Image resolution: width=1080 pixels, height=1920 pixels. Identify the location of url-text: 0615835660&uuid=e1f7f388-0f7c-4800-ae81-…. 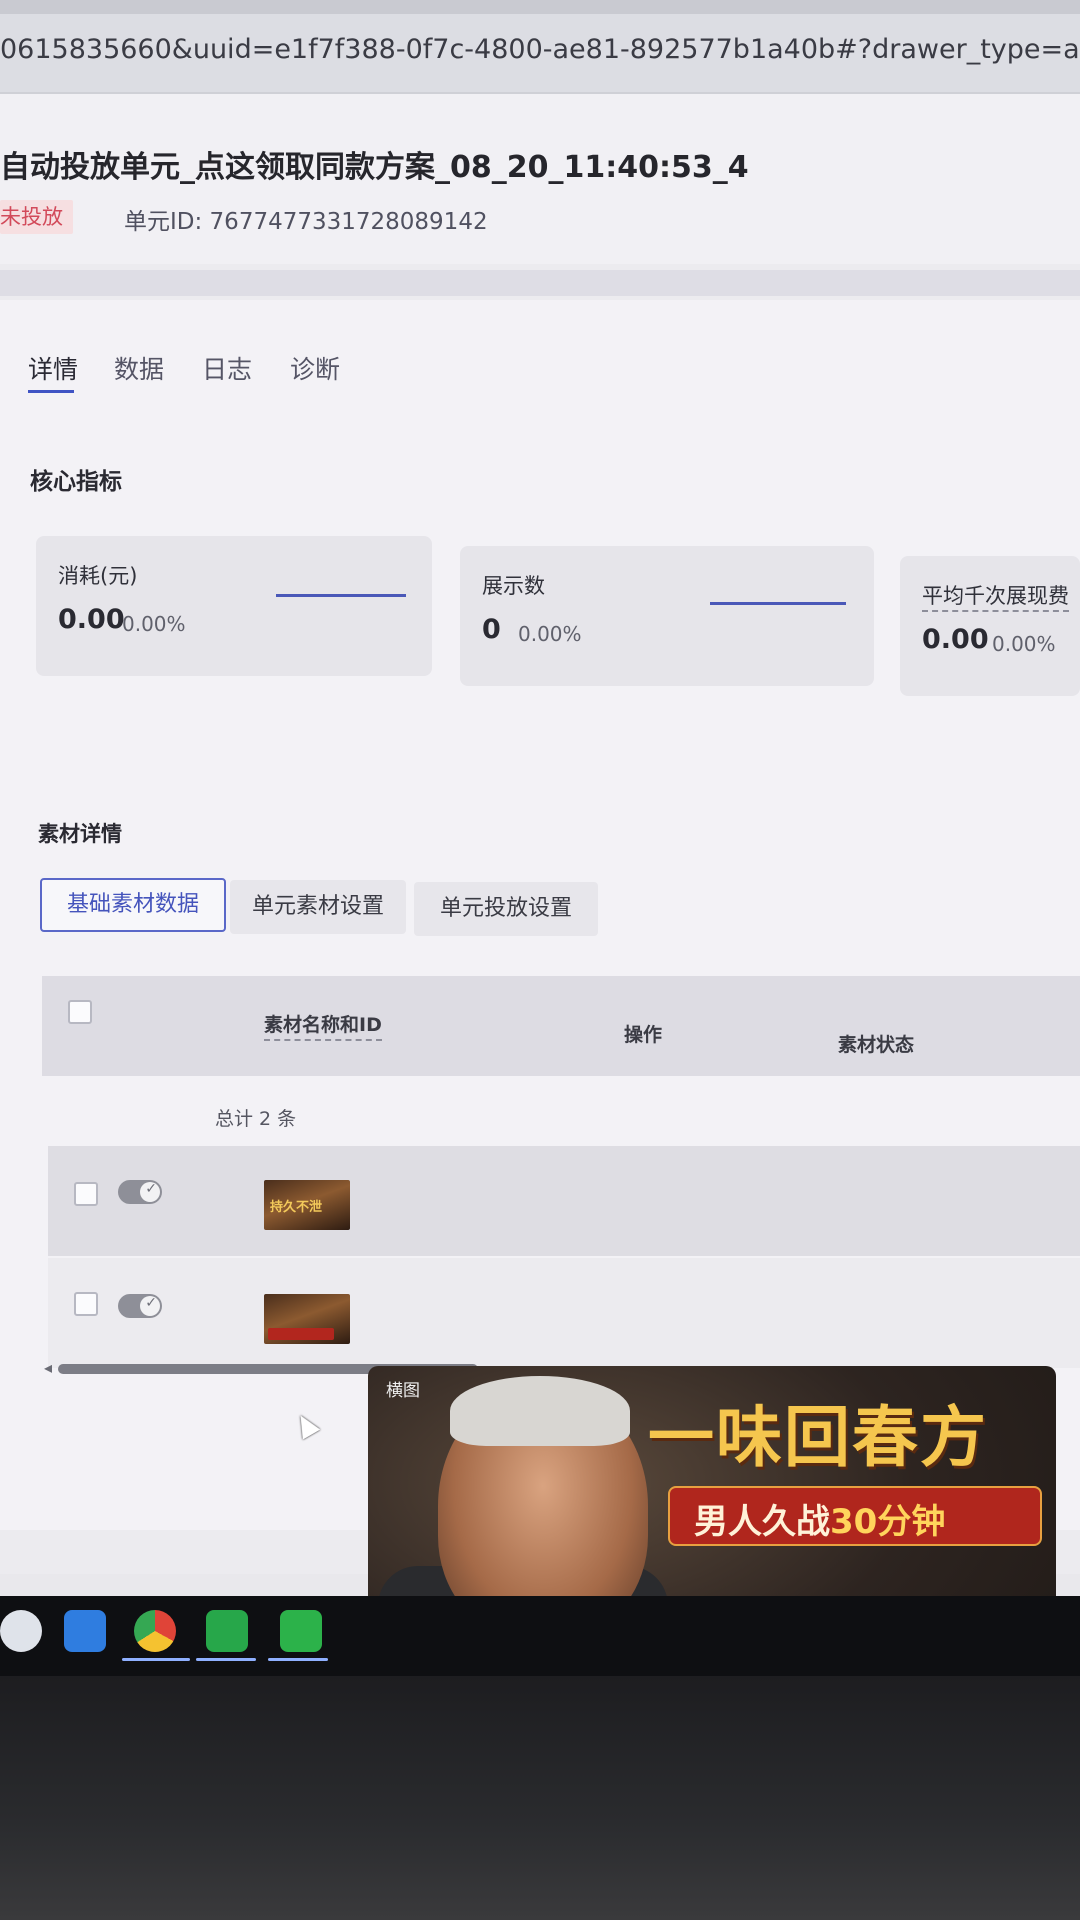
(540, 49).